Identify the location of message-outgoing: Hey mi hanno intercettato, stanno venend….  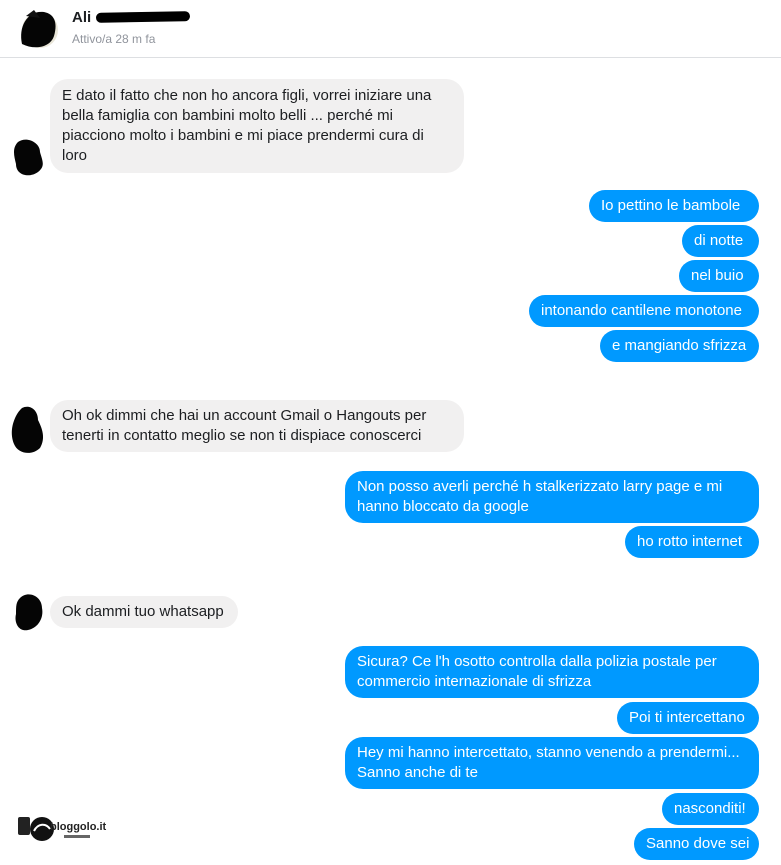
(552, 763).